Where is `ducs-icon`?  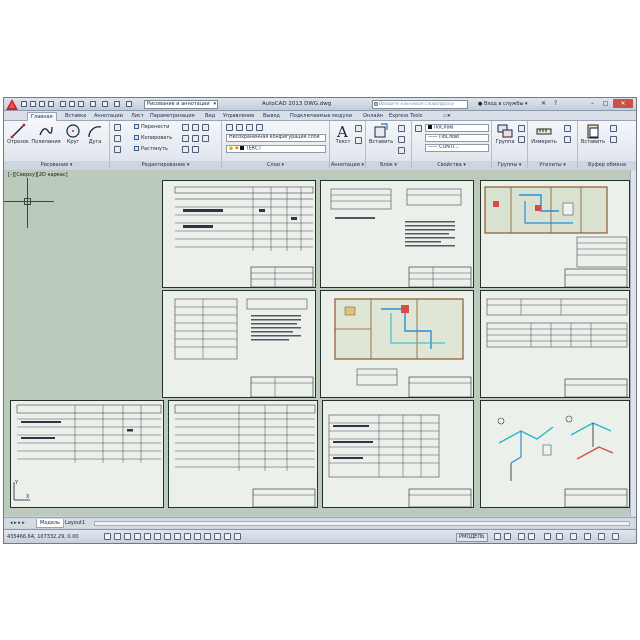
ducs-icon is located at coordinates (187, 536).